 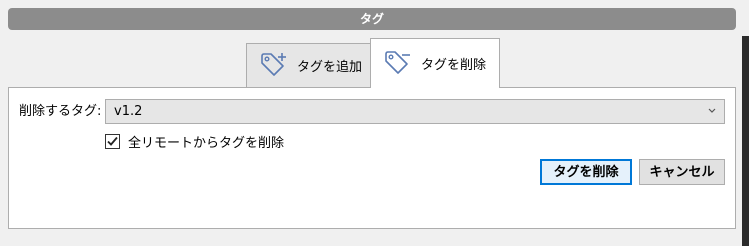 What do you see at coordinates (415, 111) in the screenshot?
I see `tag-select-dropdown: v1.2` at bounding box center [415, 111].